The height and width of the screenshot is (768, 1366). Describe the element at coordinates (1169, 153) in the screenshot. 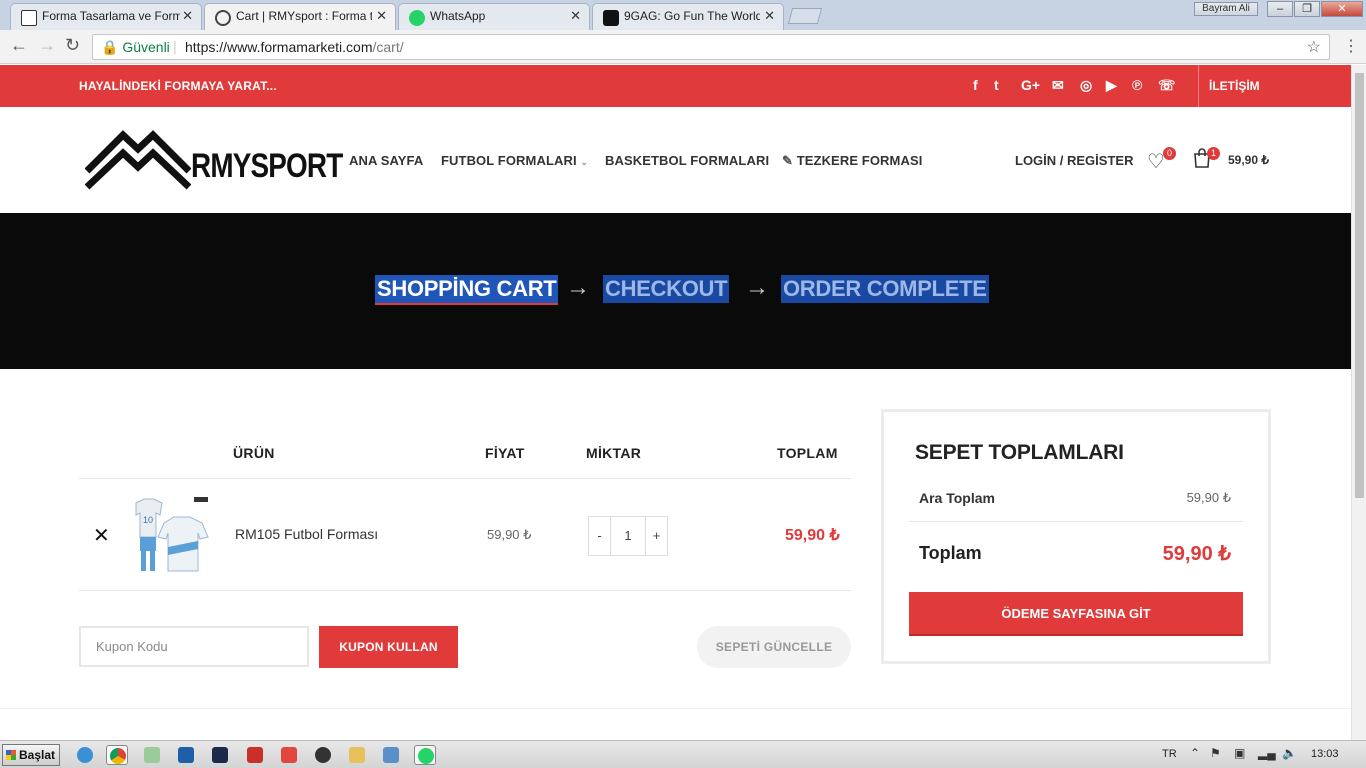

I see `wishlist-count-badge: 0` at that location.